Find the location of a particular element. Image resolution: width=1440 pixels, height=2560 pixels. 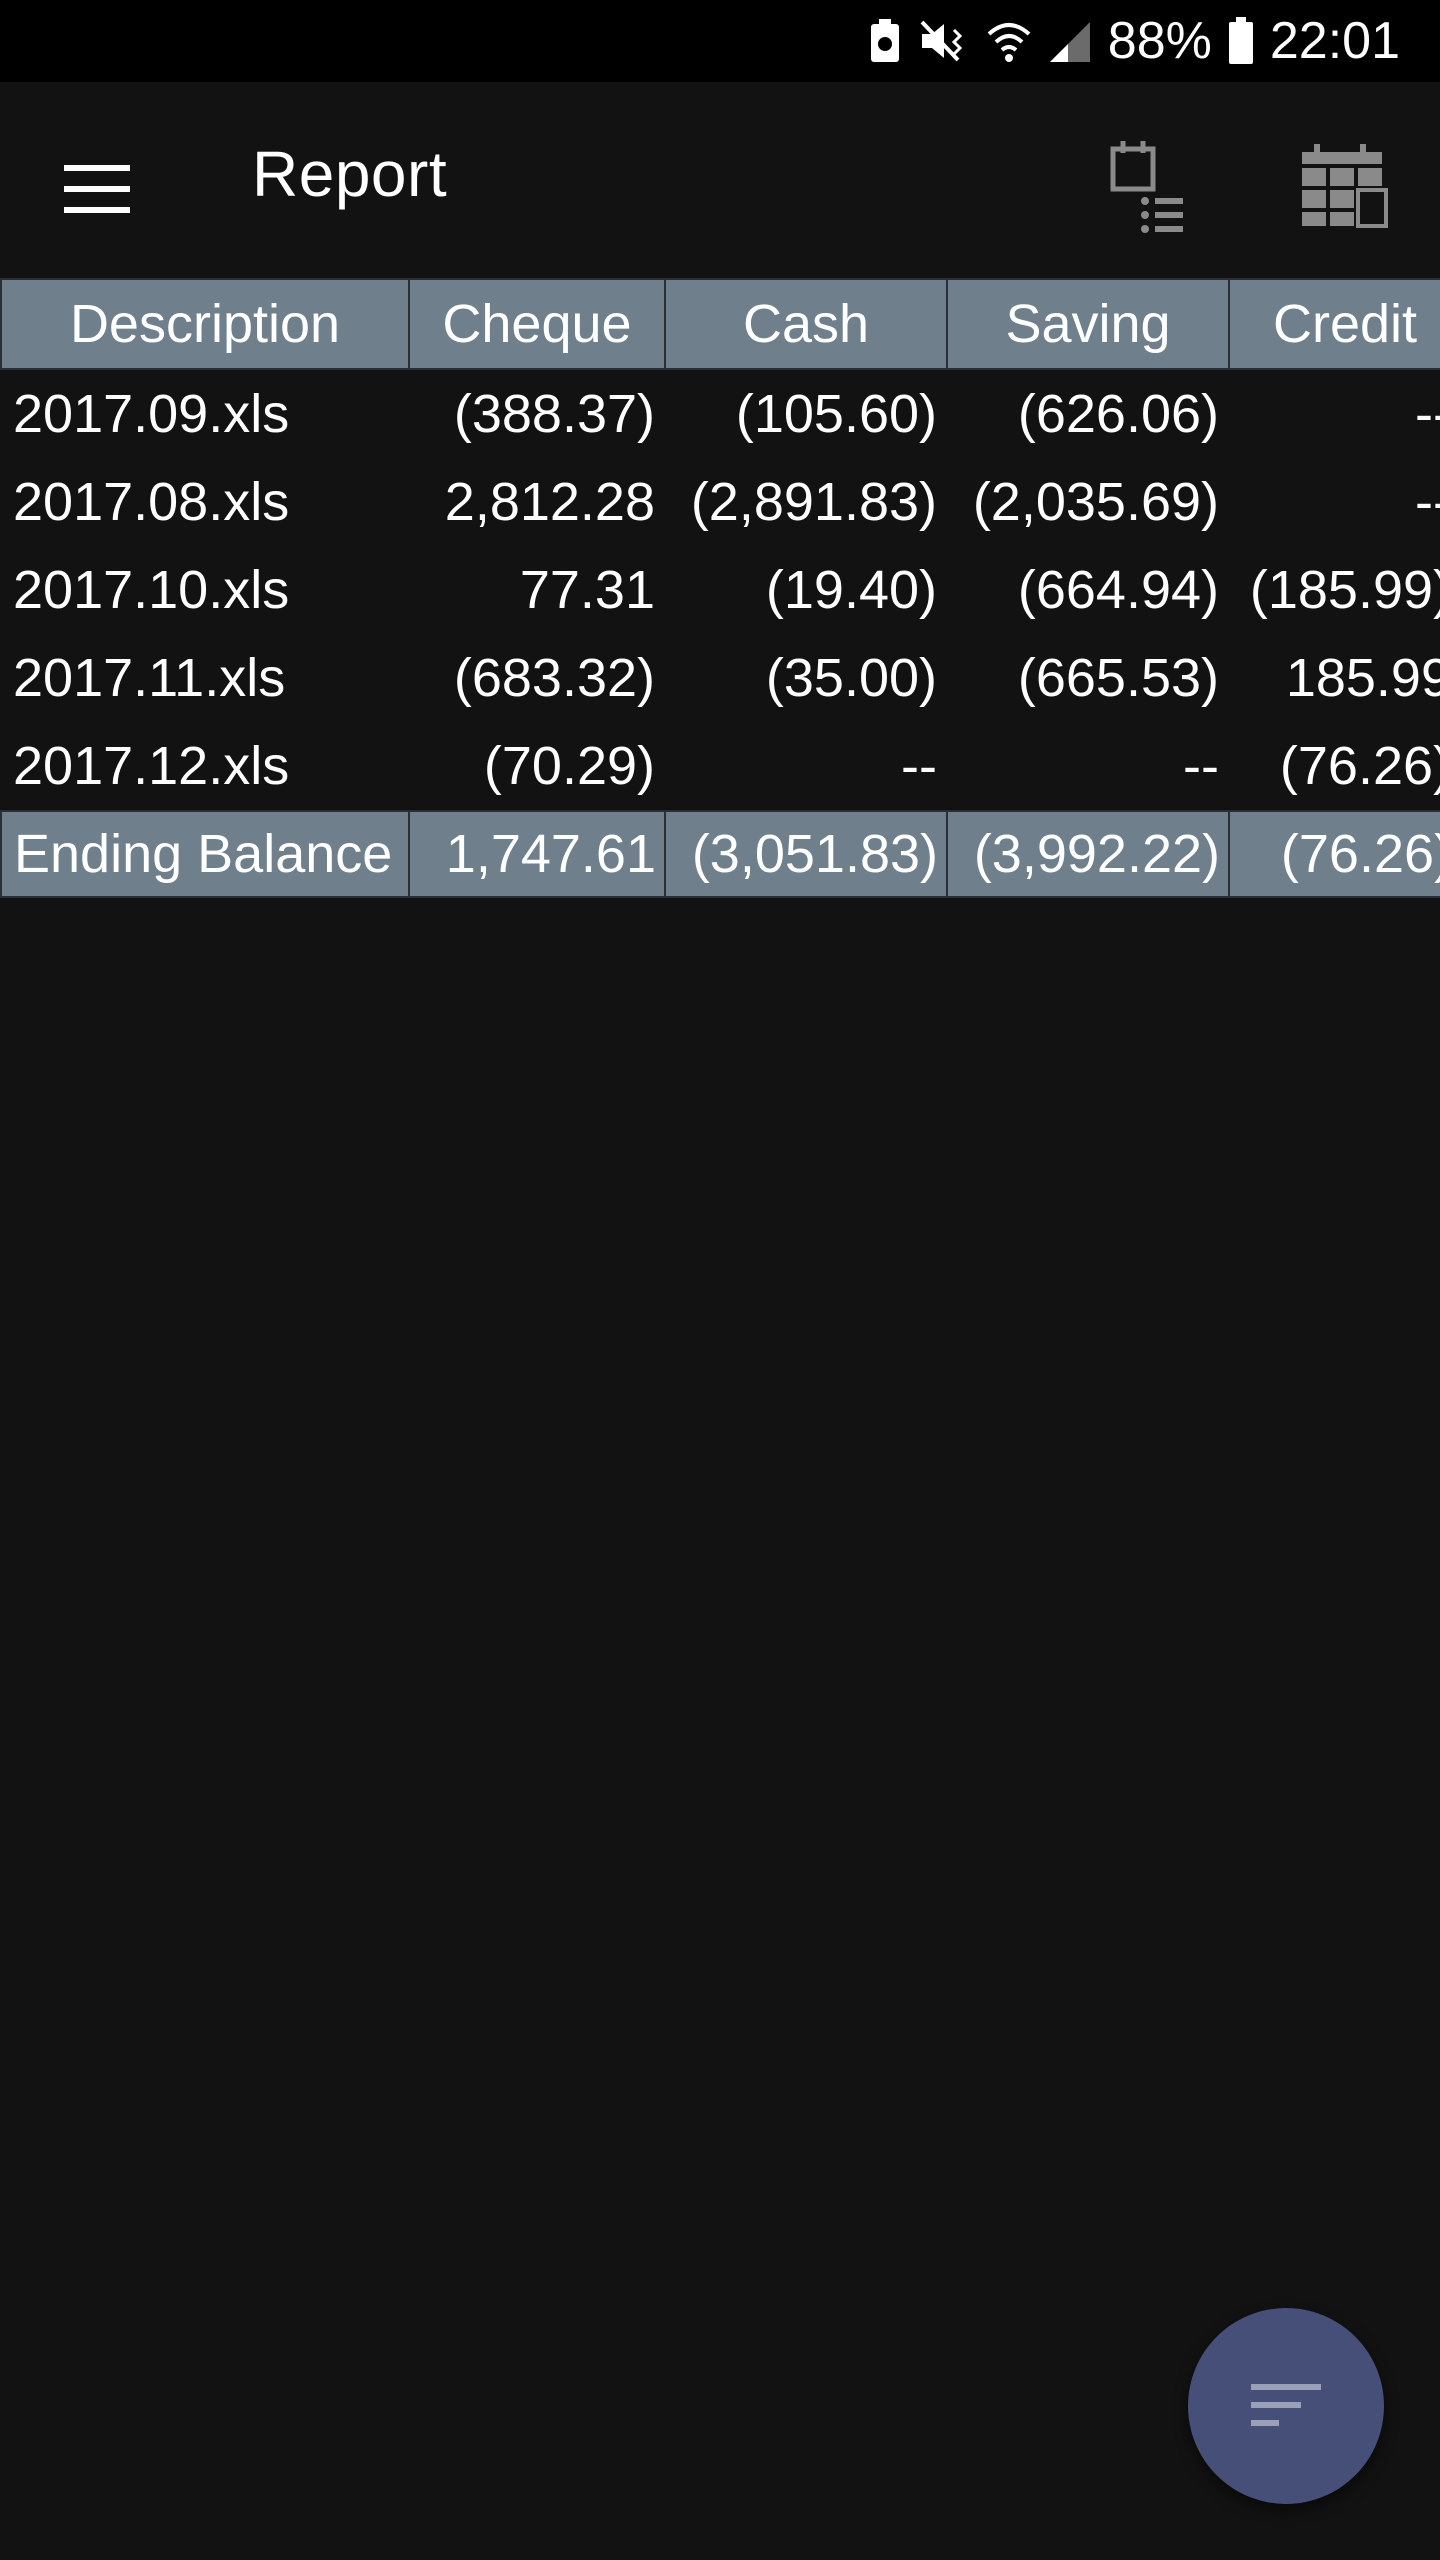

battery-icon is located at coordinates (1241, 41).